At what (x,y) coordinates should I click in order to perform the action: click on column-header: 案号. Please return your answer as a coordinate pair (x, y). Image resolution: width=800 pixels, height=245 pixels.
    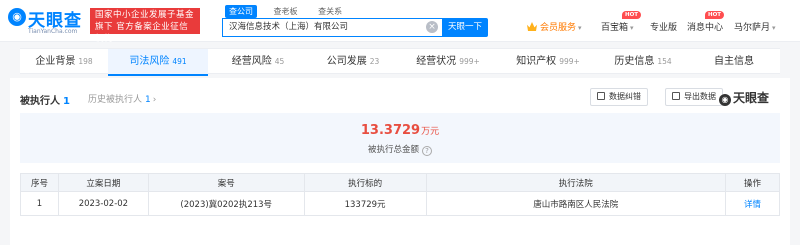
    Looking at the image, I should click on (226, 182).